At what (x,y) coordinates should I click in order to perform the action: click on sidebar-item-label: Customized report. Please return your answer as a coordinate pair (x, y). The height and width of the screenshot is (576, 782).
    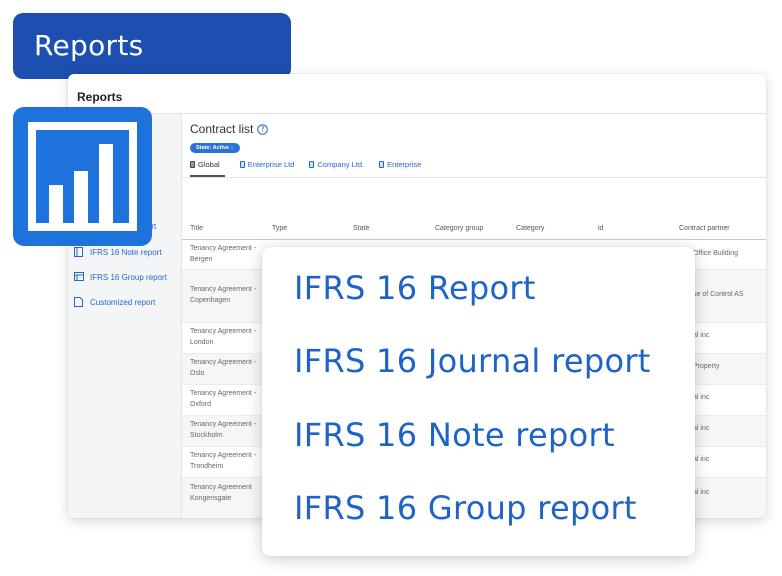
    Looking at the image, I should click on (123, 302).